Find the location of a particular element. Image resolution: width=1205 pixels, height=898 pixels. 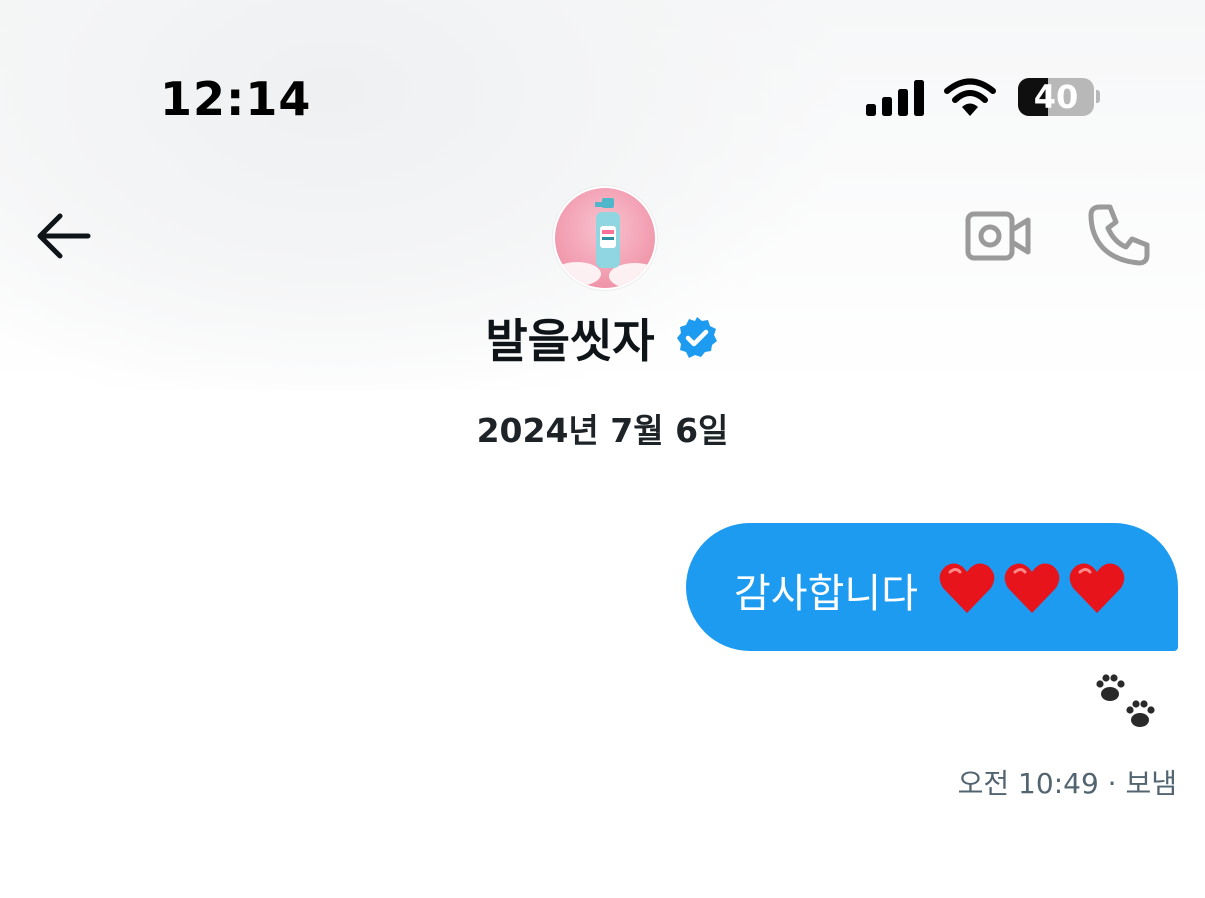

battery-indicator: 40 is located at coordinates (1056, 97).